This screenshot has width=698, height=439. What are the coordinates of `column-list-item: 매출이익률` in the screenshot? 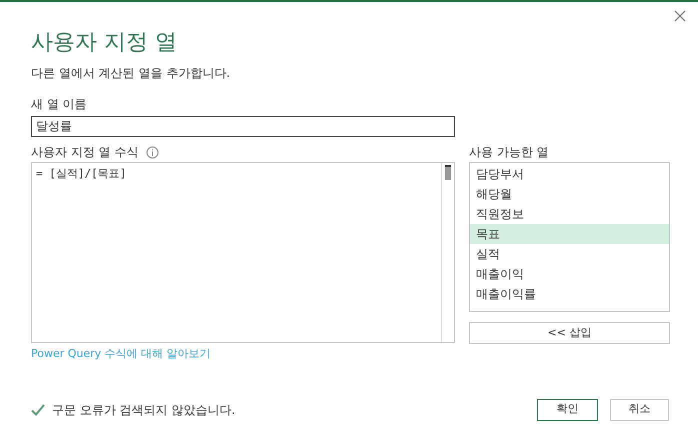 It's located at (569, 294).